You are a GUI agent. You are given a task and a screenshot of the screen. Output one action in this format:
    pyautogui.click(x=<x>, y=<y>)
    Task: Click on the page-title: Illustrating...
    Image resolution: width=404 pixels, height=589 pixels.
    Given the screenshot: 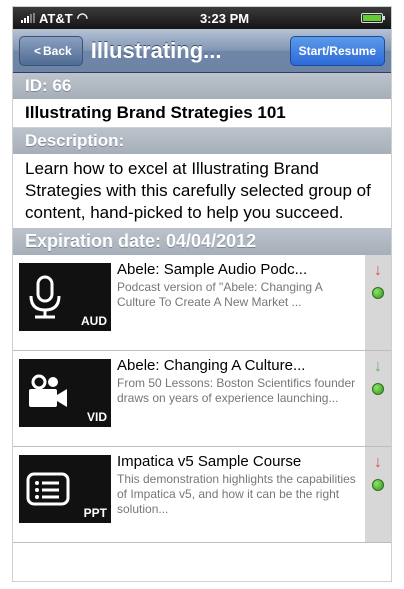 What is the action you would take?
    pyautogui.click(x=156, y=50)
    